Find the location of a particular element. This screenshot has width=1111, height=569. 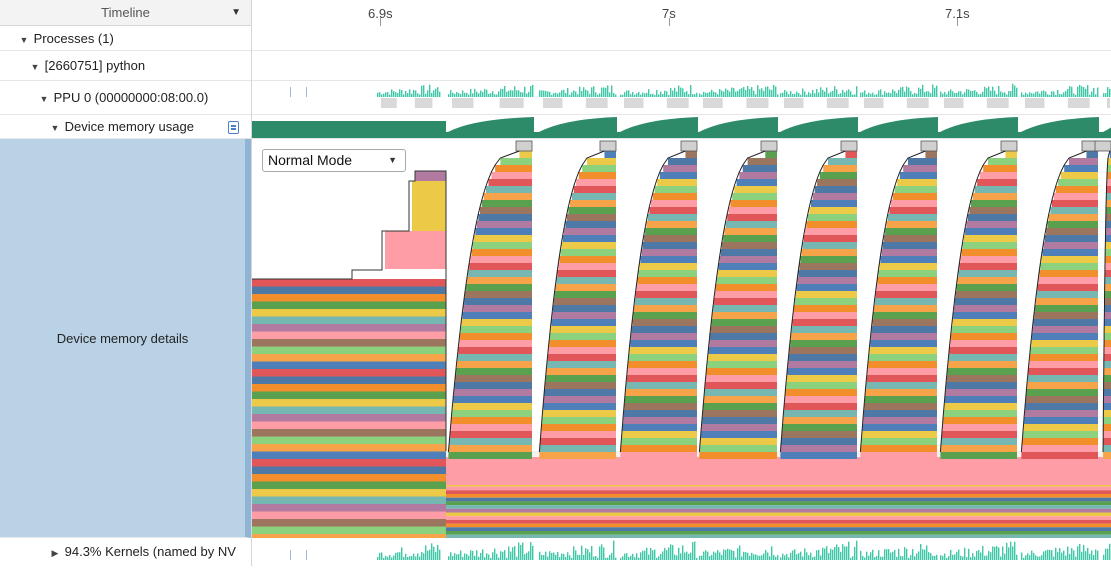

document-icon is located at coordinates (233, 127).